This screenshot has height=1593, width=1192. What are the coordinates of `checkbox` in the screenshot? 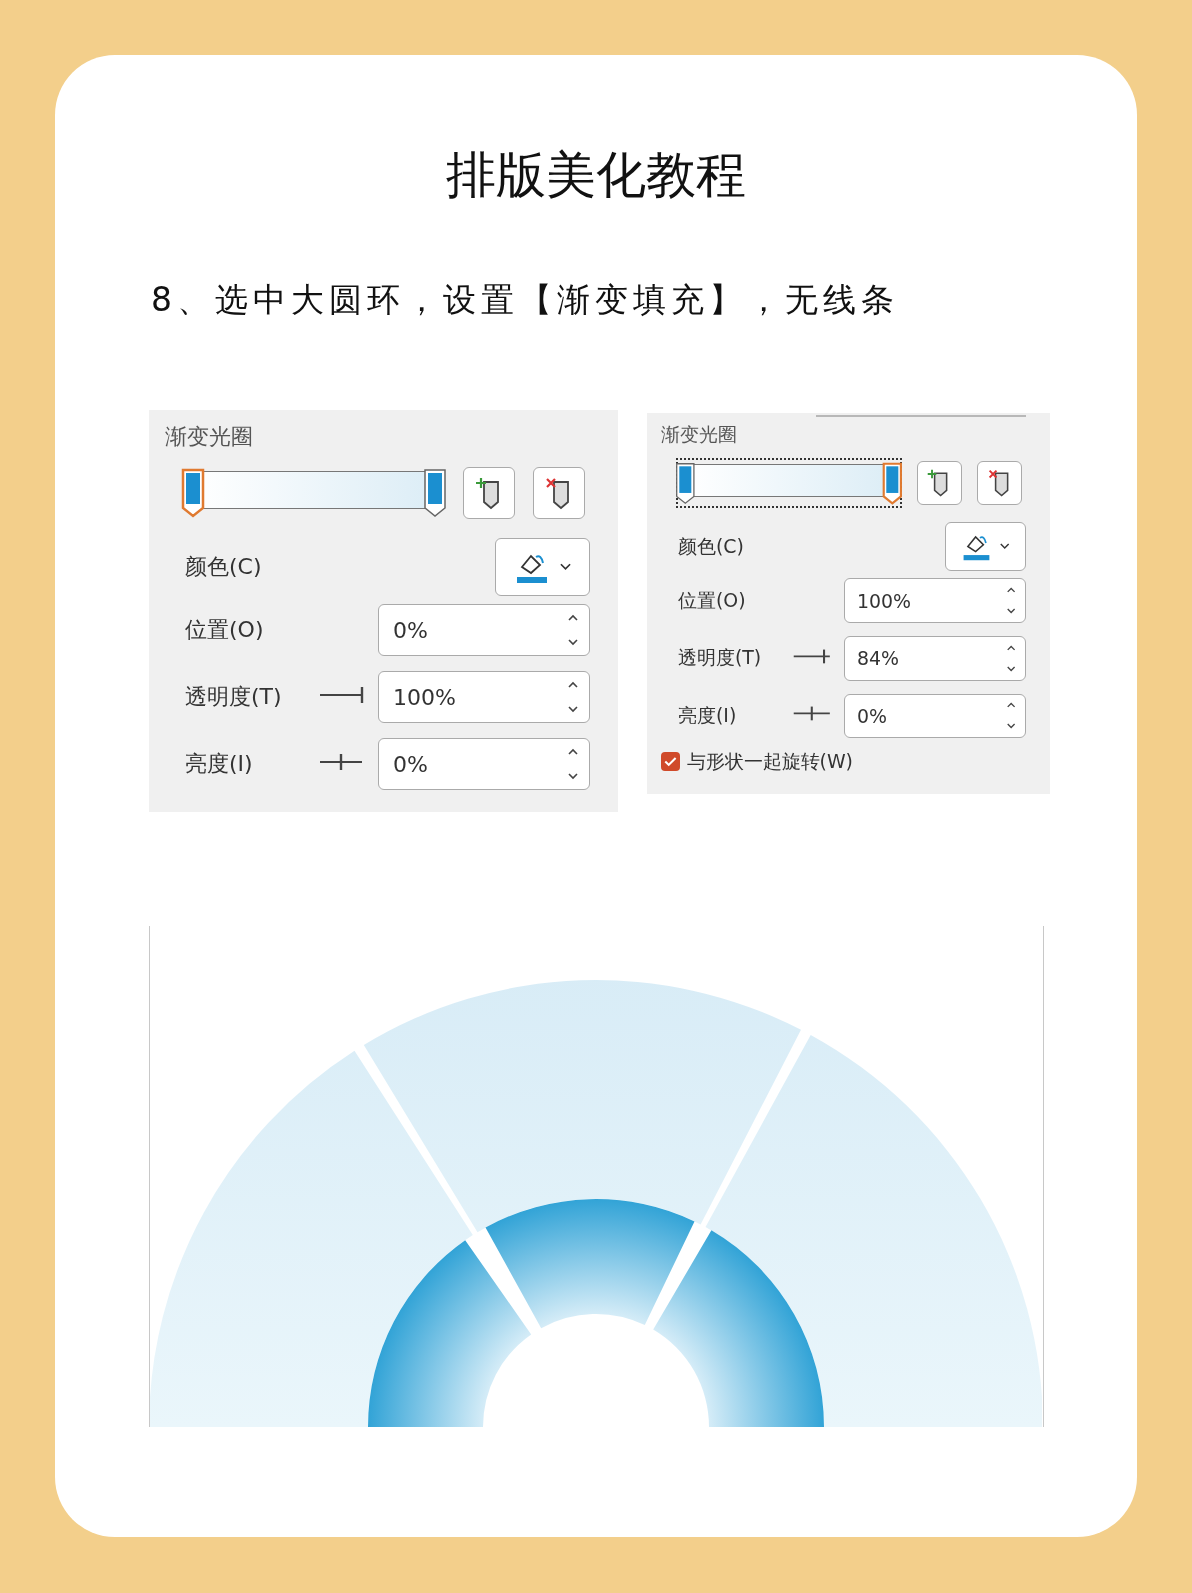 It's located at (670, 762).